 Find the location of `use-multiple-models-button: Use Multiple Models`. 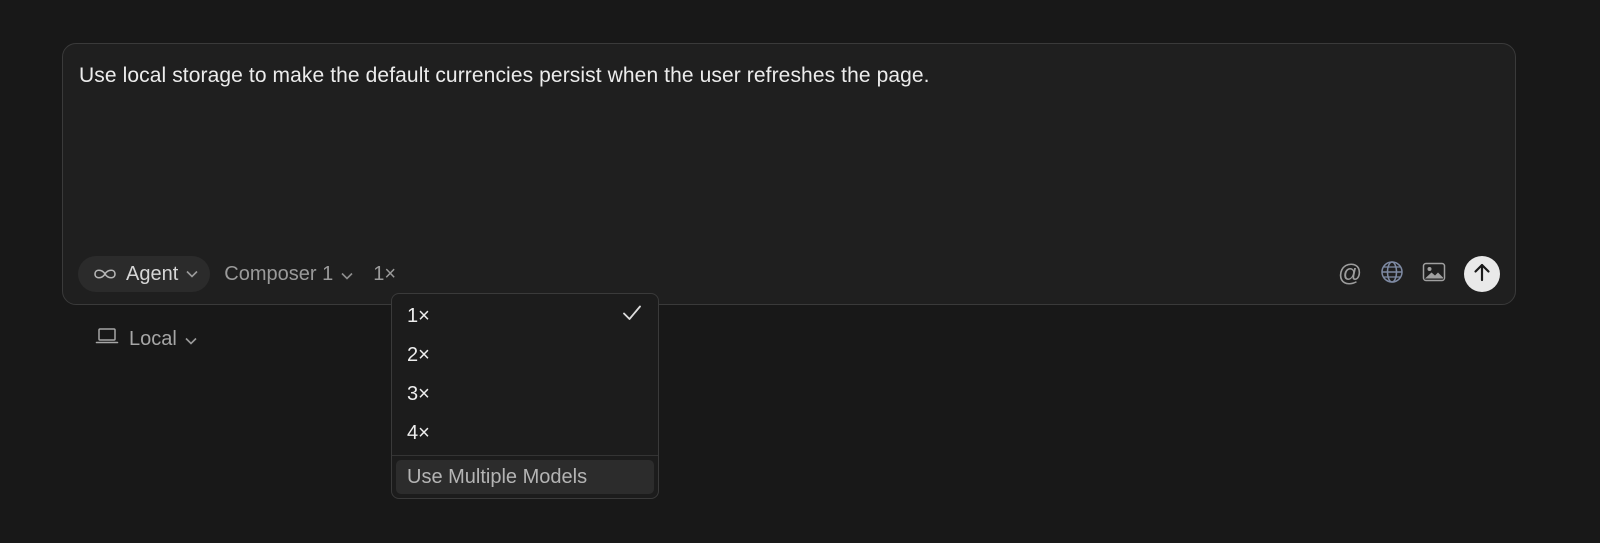

use-multiple-models-button: Use Multiple Models is located at coordinates (525, 477).